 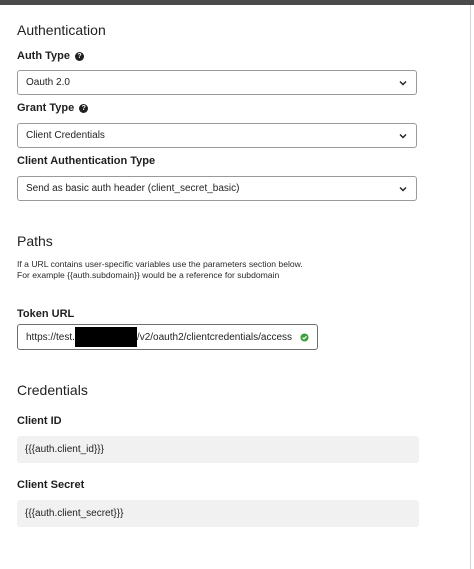 I want to click on paths-section-title: Paths, so click(x=35, y=241).